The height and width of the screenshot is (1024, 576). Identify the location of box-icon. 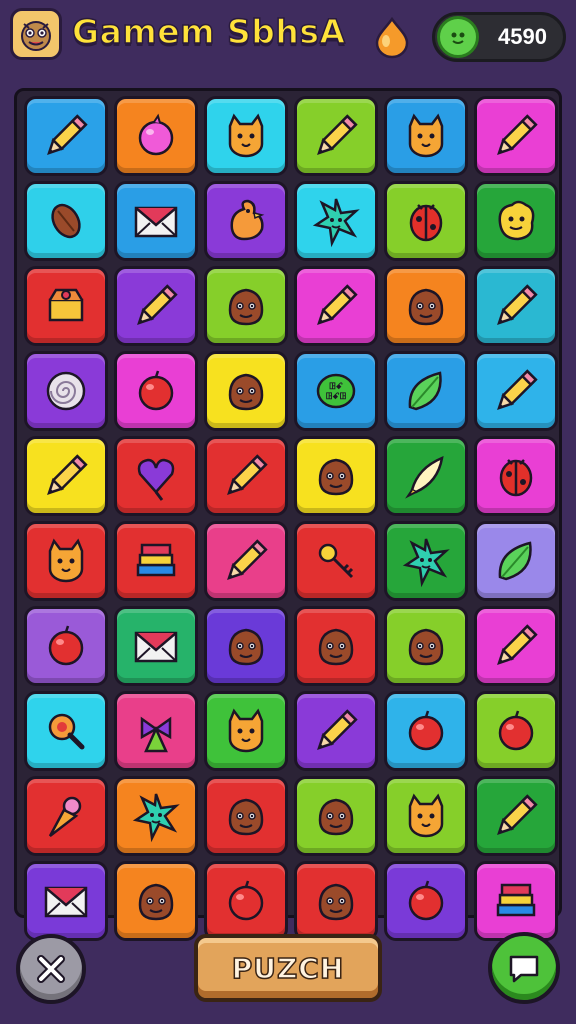
(66, 305).